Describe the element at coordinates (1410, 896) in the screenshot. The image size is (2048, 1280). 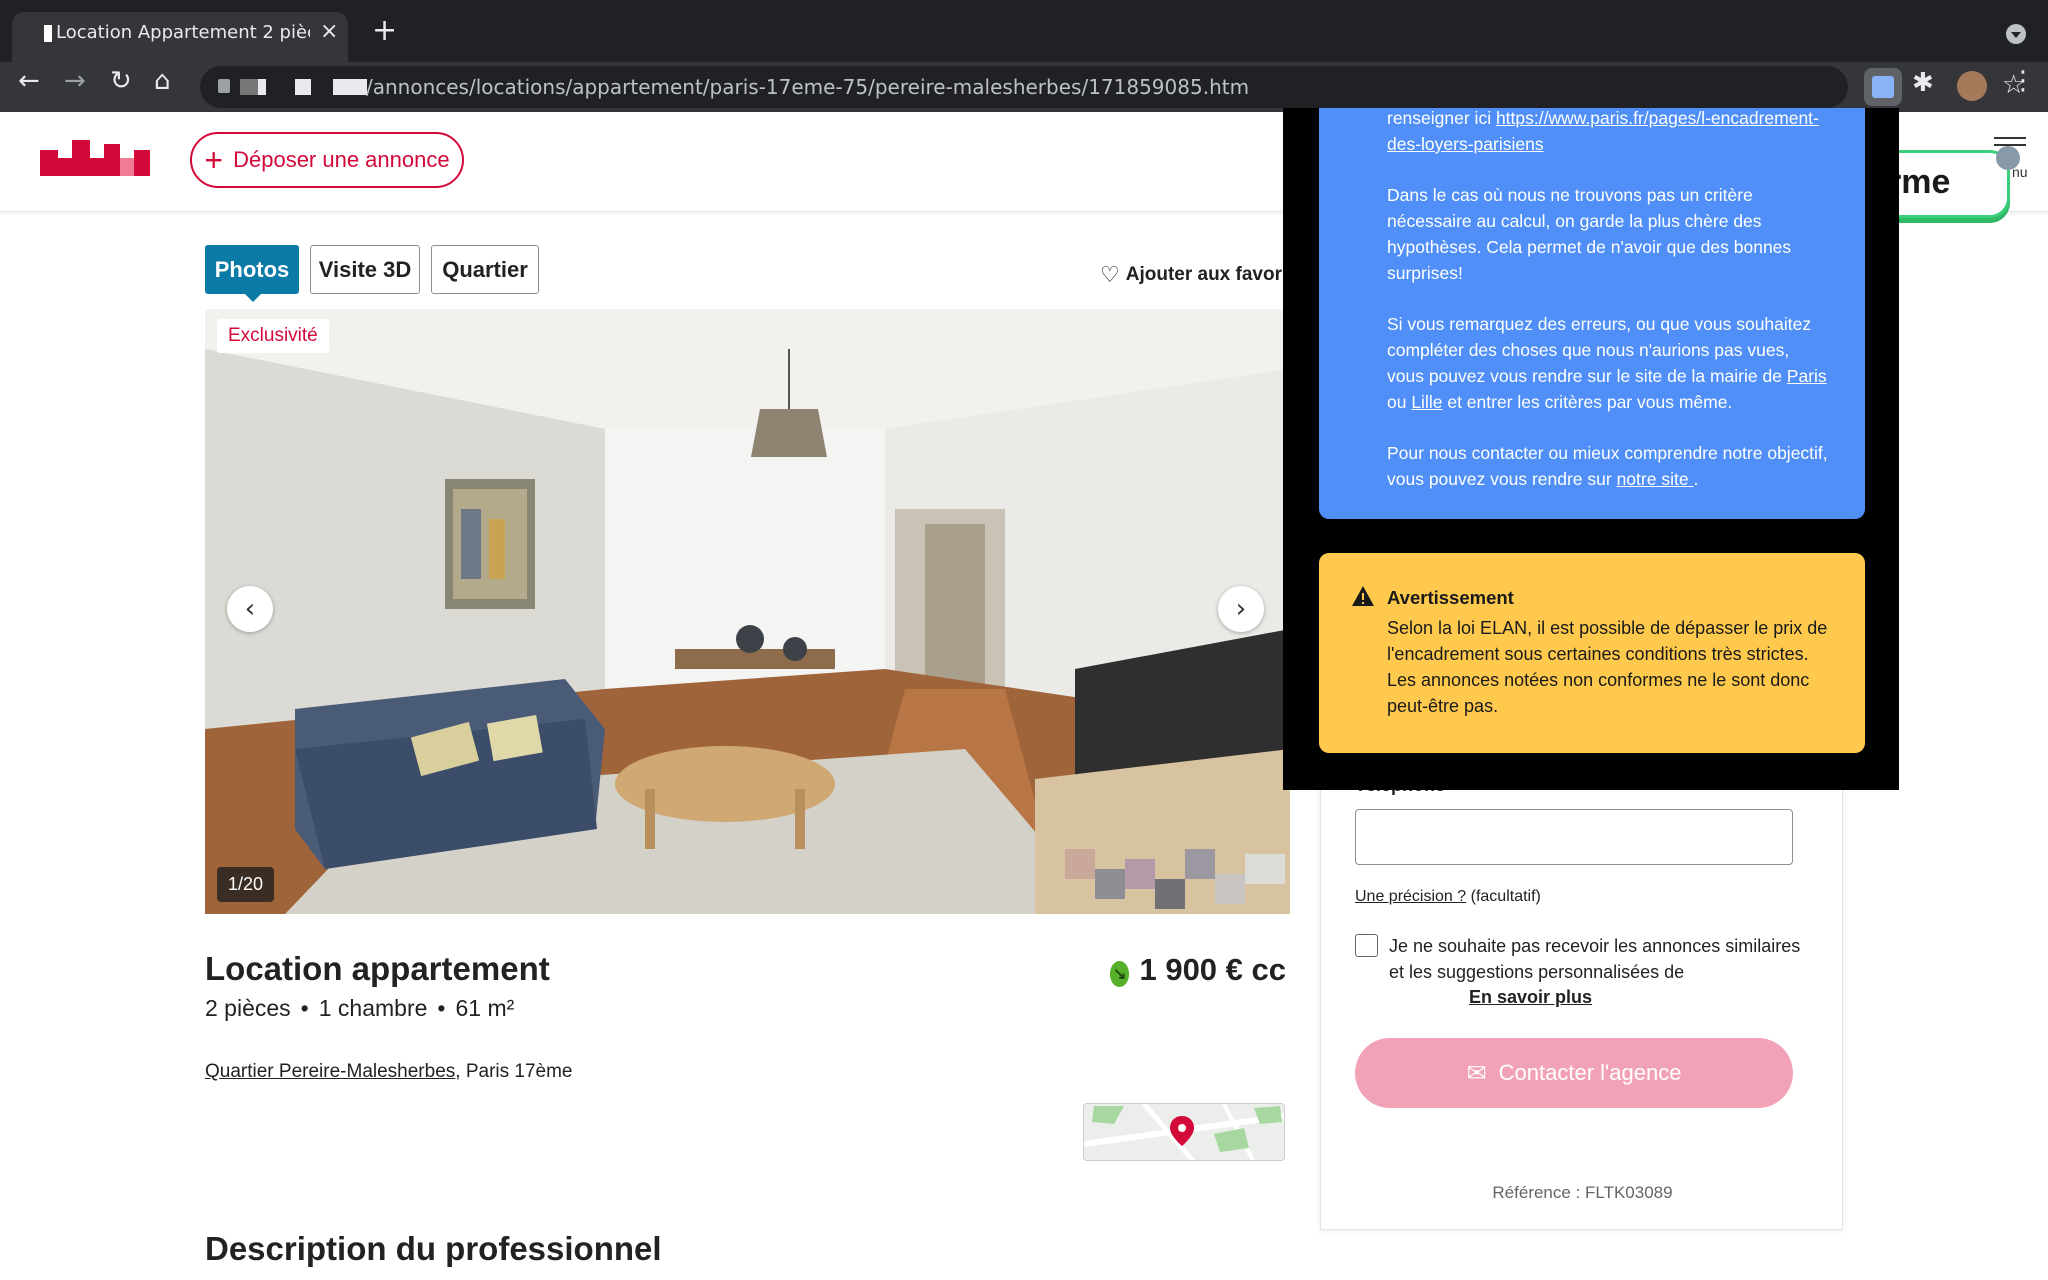
I see `precision-link: Une précision ?` at that location.